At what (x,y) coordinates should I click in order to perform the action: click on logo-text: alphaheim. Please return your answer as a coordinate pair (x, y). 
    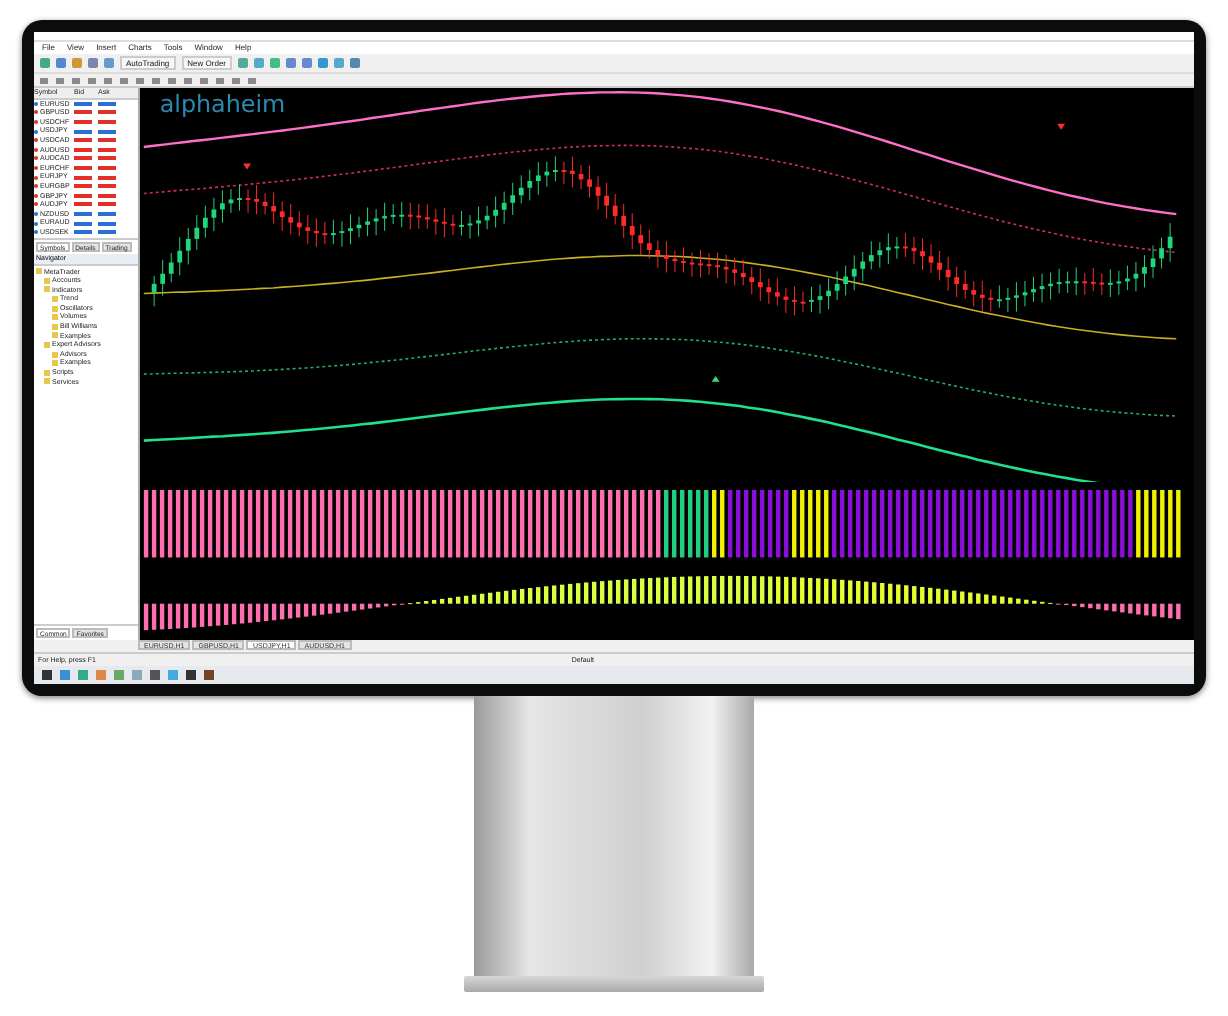
    Looking at the image, I should click on (222, 103).